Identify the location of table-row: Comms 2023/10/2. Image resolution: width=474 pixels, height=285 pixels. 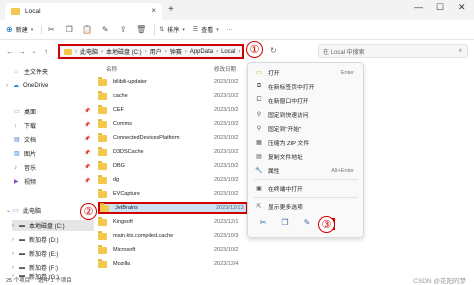
(173, 124).